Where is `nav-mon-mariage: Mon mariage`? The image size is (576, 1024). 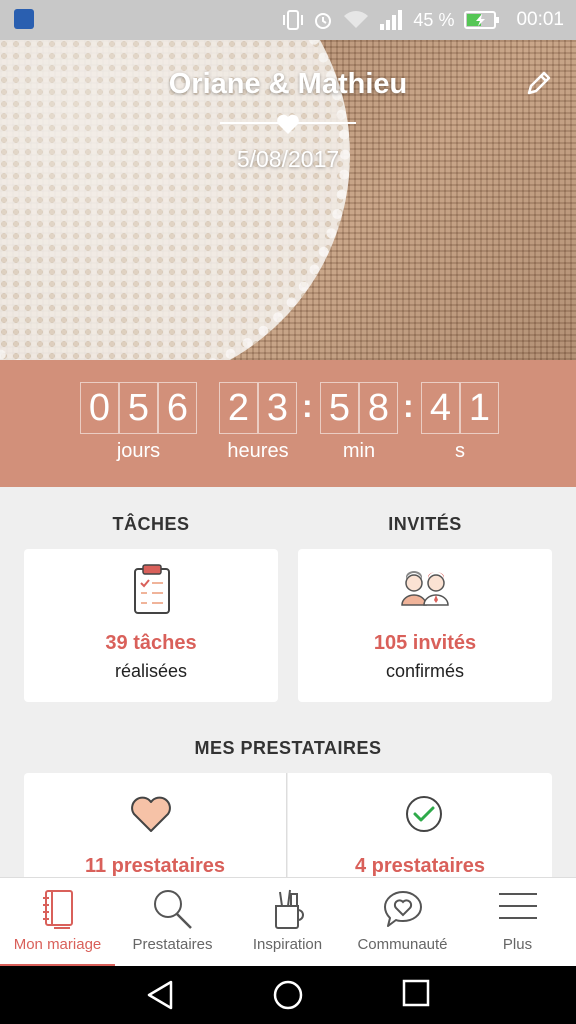
nav-mon-mariage: Mon mariage is located at coordinates (57, 922).